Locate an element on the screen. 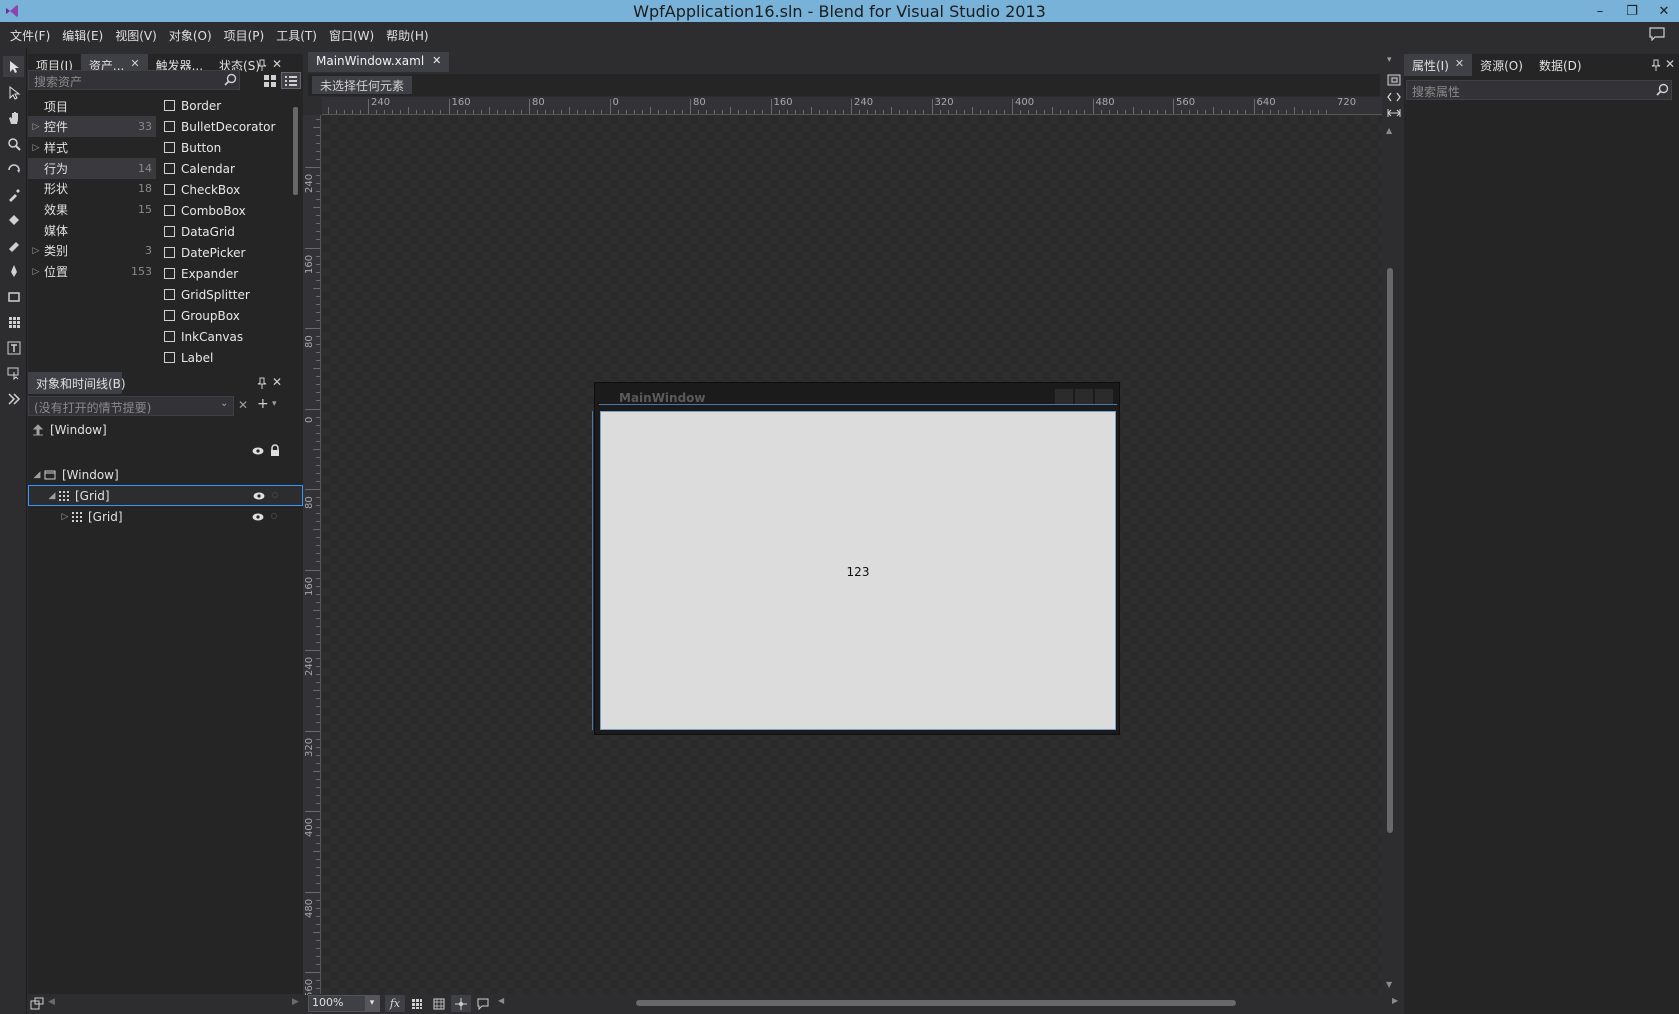 The height and width of the screenshot is (1014, 1679). menu-tools: 工具(T) is located at coordinates (296, 35).